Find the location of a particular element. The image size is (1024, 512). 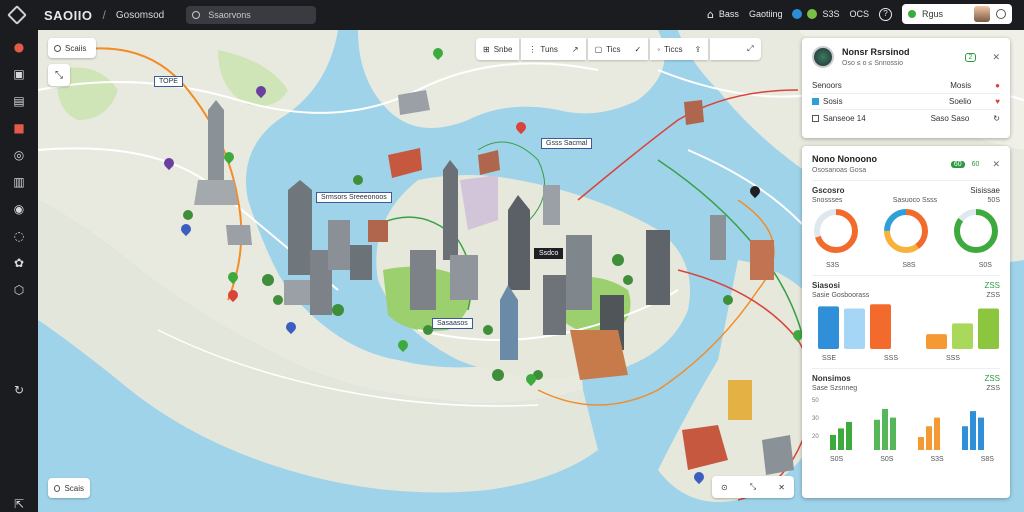

tool-tics: ▢ Tics ✓ is located at coordinates (618, 49).